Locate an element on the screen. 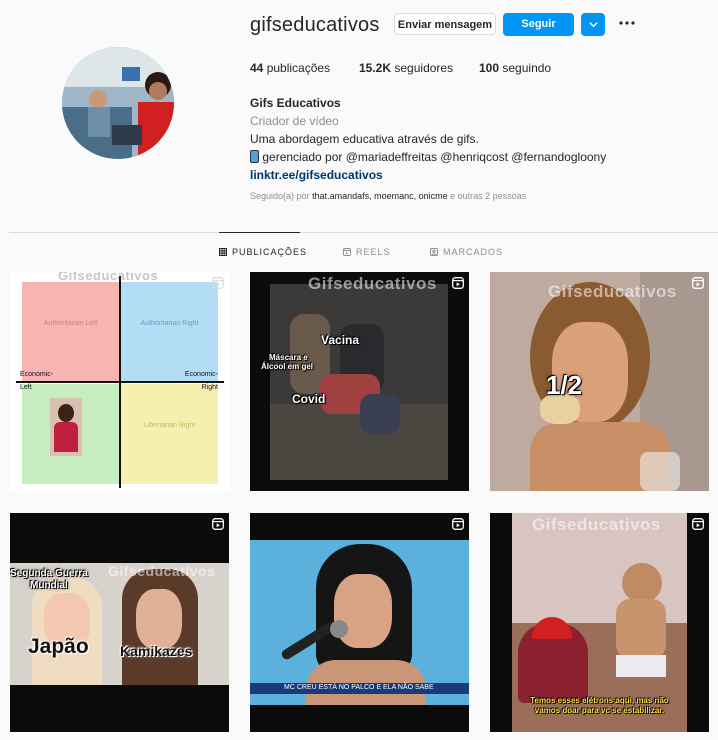 This screenshot has height=740, width=718. more-dots-icon is located at coordinates (627, 23).